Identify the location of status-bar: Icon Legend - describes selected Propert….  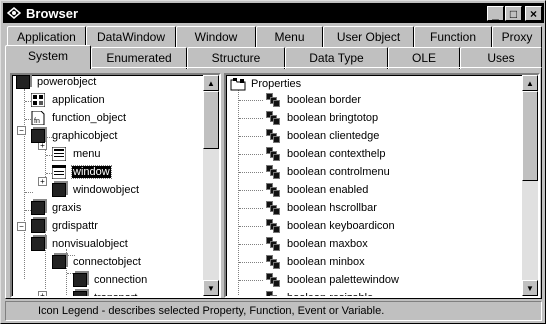
(273, 311).